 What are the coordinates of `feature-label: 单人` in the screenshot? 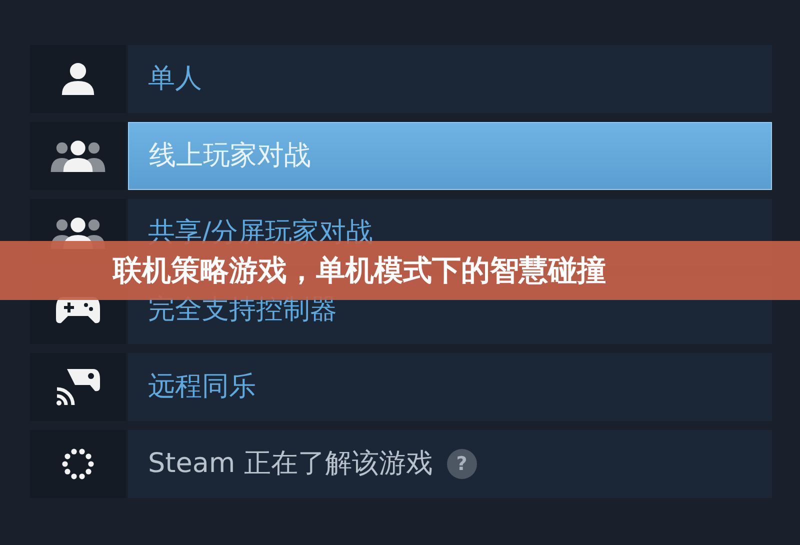 It's located at (175, 79).